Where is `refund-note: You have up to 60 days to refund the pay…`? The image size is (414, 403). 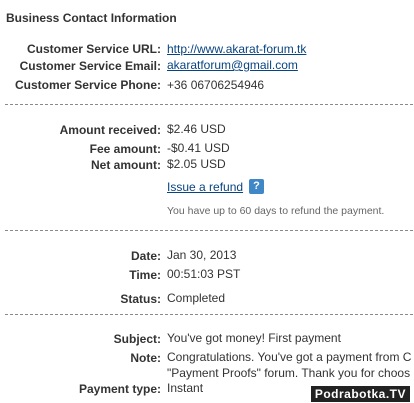 refund-note: You have up to 60 days to refund the pay… is located at coordinates (276, 211).